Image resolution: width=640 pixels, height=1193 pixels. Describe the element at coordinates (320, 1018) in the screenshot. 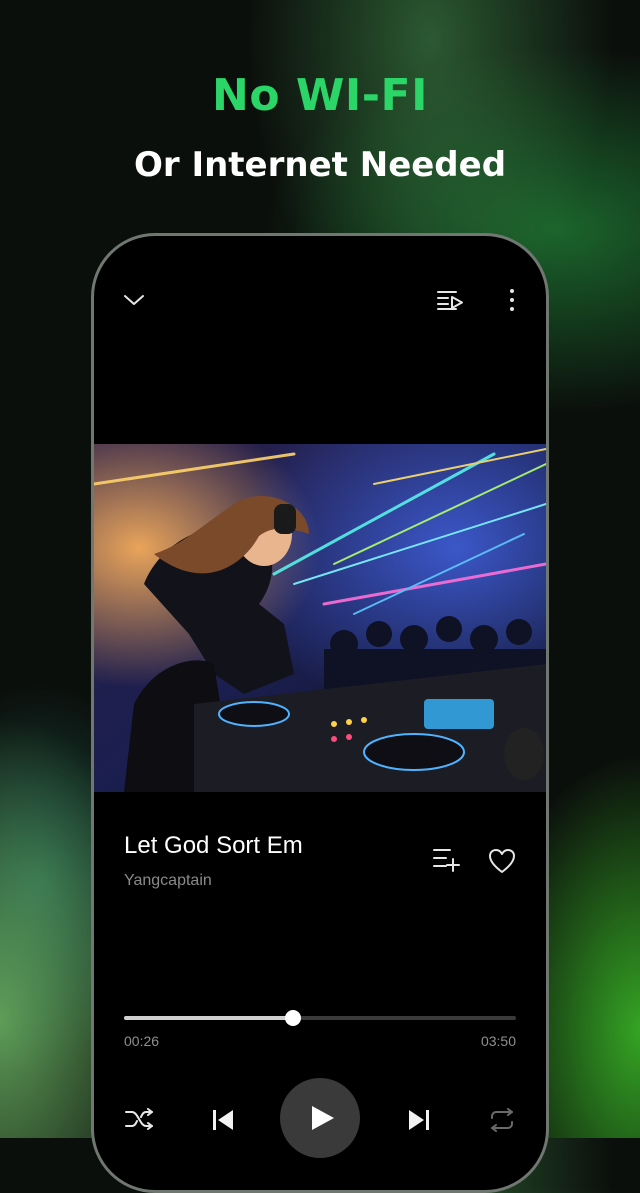

I see `progress-bar` at that location.